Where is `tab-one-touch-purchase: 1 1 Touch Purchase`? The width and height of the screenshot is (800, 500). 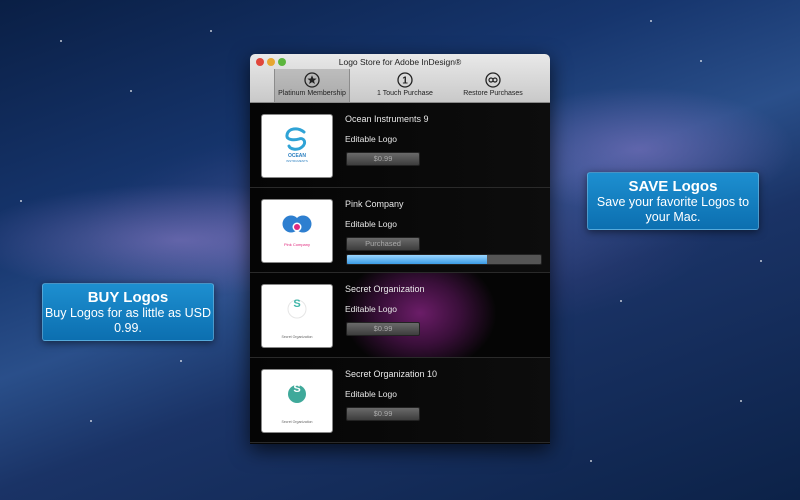 tab-one-touch-purchase: 1 1 Touch Purchase is located at coordinates (405, 85).